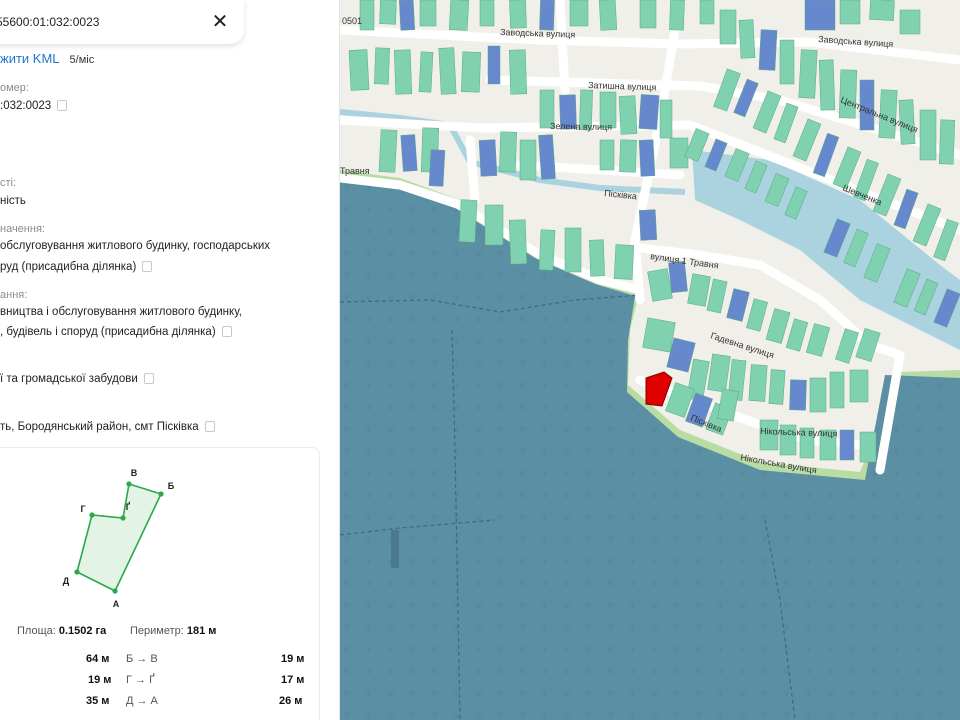 The width and height of the screenshot is (960, 720). What do you see at coordinates (355, 171) in the screenshot?
I see `street-label: Травня` at bounding box center [355, 171].